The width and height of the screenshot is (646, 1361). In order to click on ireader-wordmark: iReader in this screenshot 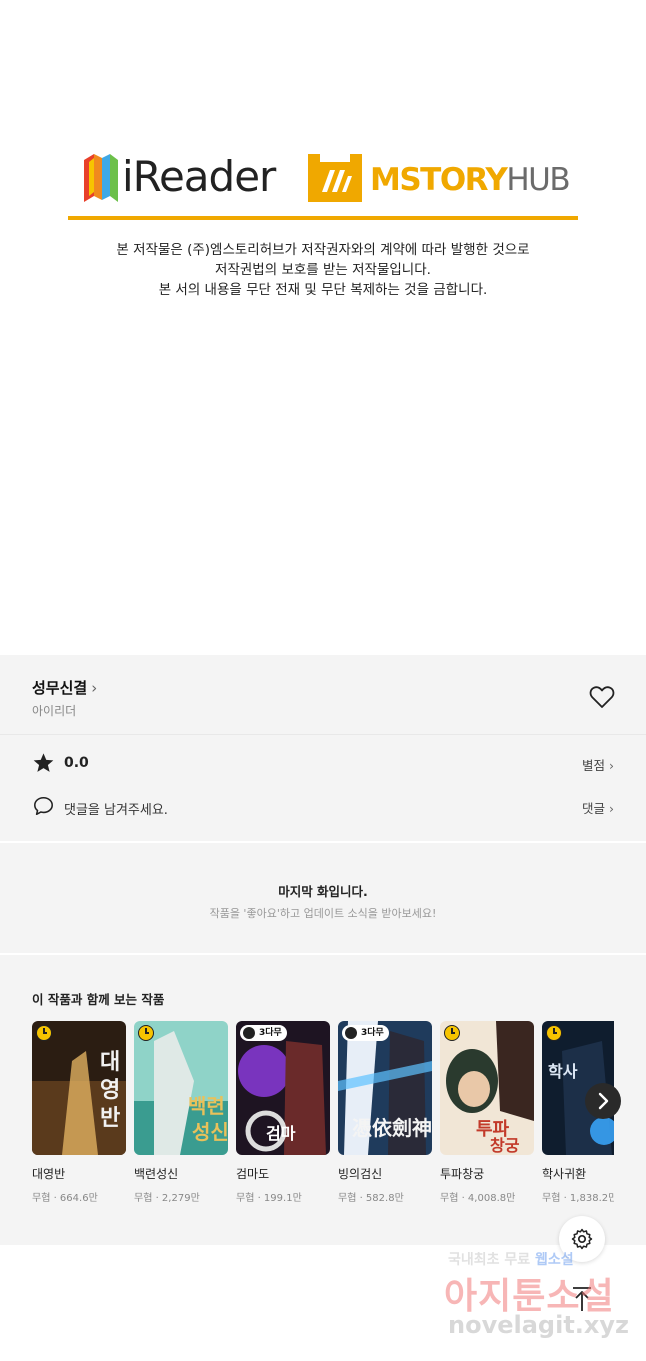, I will do `click(199, 176)`.